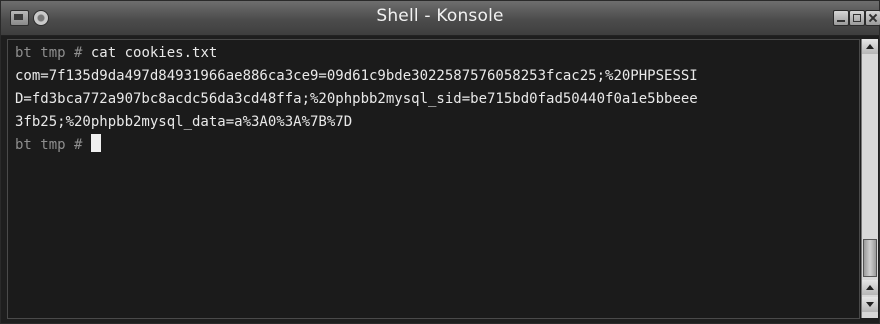  I want to click on scroll-down-arrow-icon, so click(870, 304).